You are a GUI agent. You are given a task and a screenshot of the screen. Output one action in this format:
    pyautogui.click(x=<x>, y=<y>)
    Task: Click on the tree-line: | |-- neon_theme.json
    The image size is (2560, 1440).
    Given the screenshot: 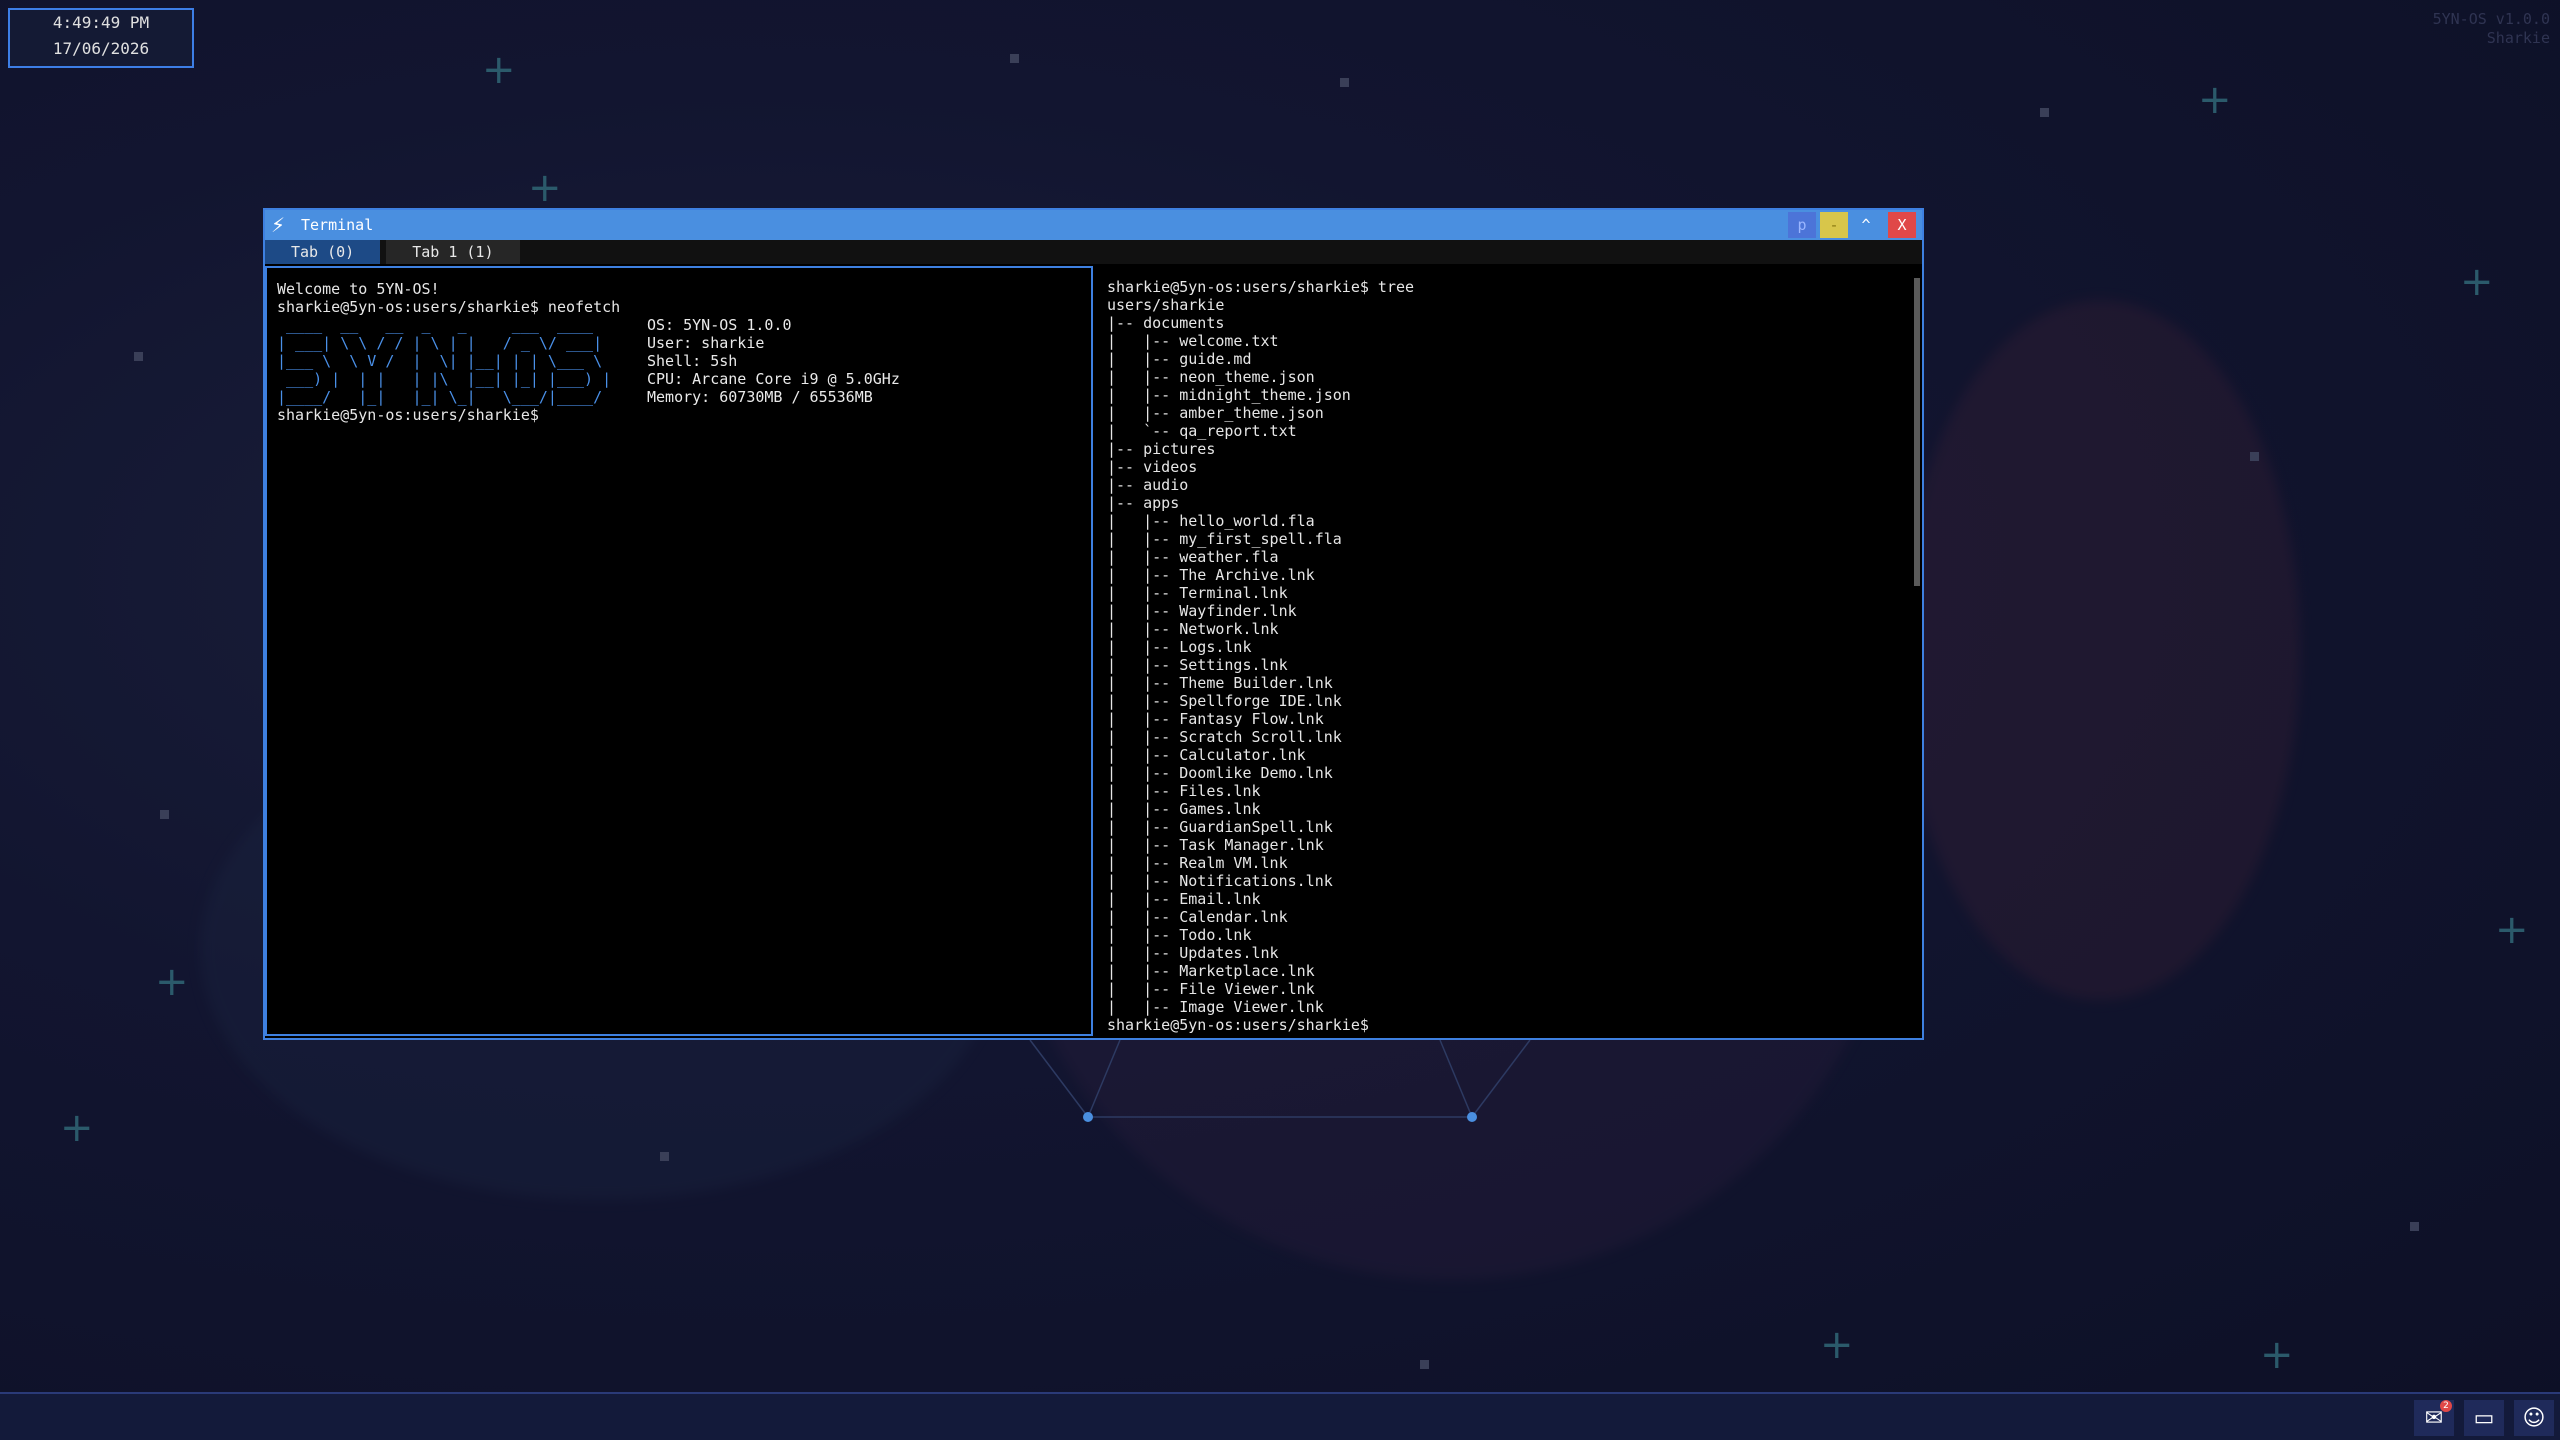 What is the action you would take?
    pyautogui.click(x=1211, y=377)
    